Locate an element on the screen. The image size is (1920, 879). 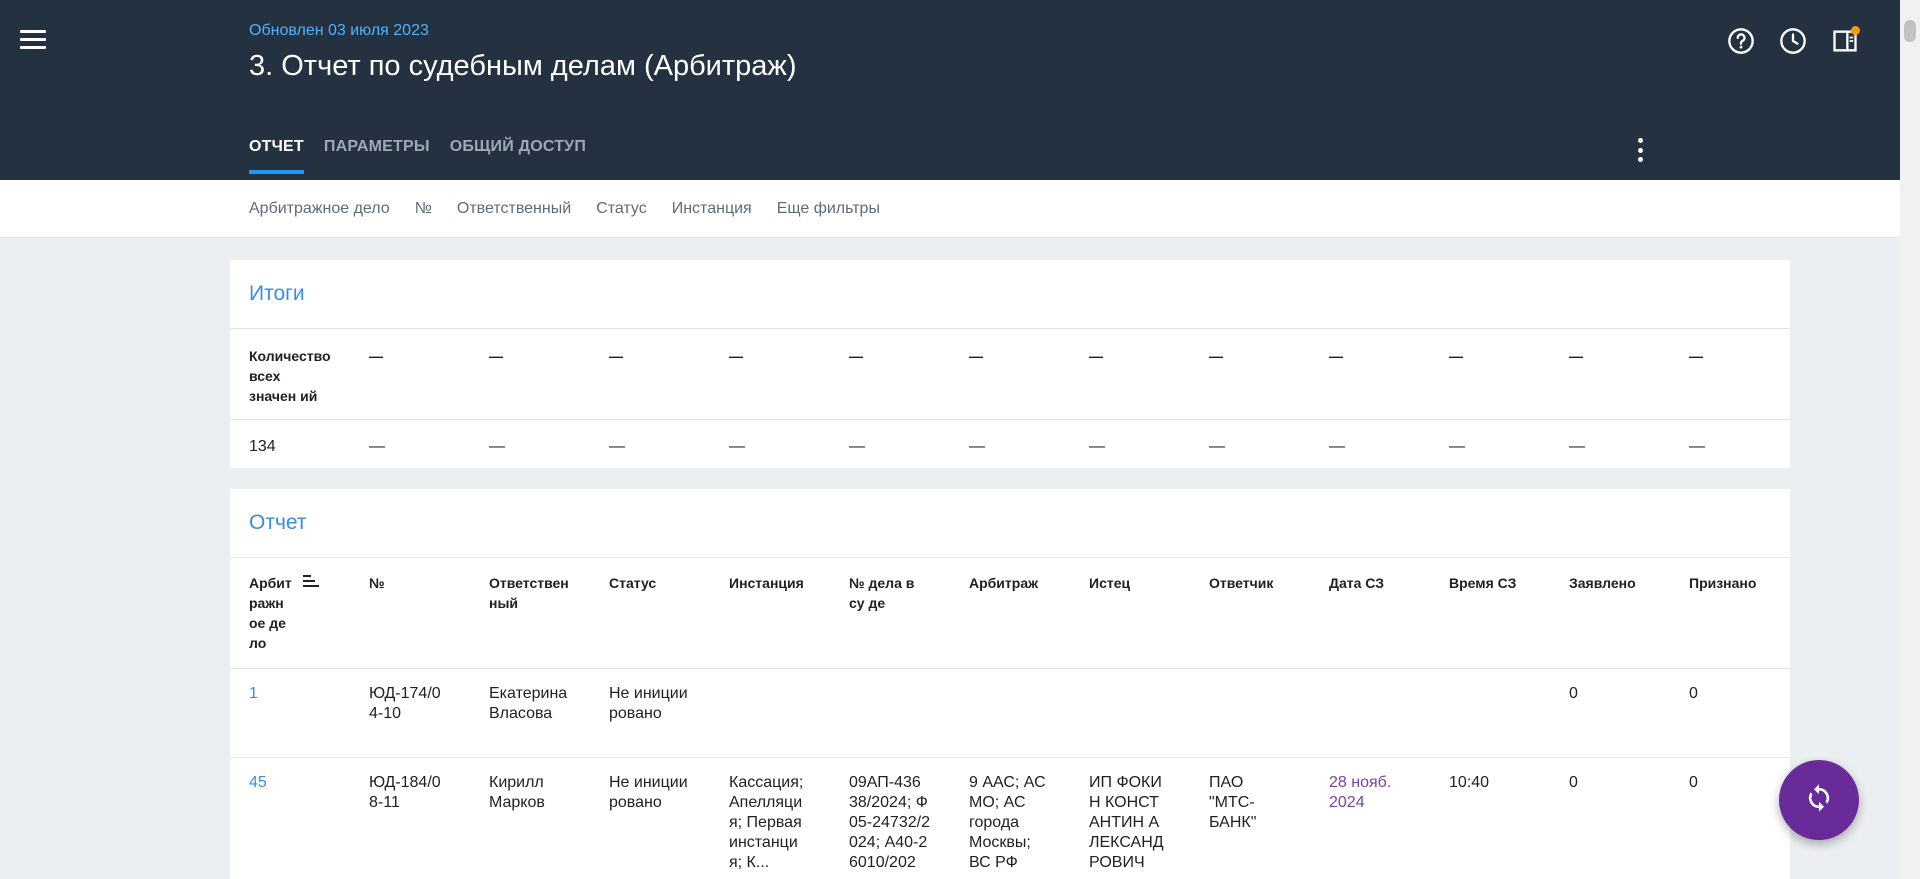
filter-responsible: Ответственный is located at coordinates (514, 209).